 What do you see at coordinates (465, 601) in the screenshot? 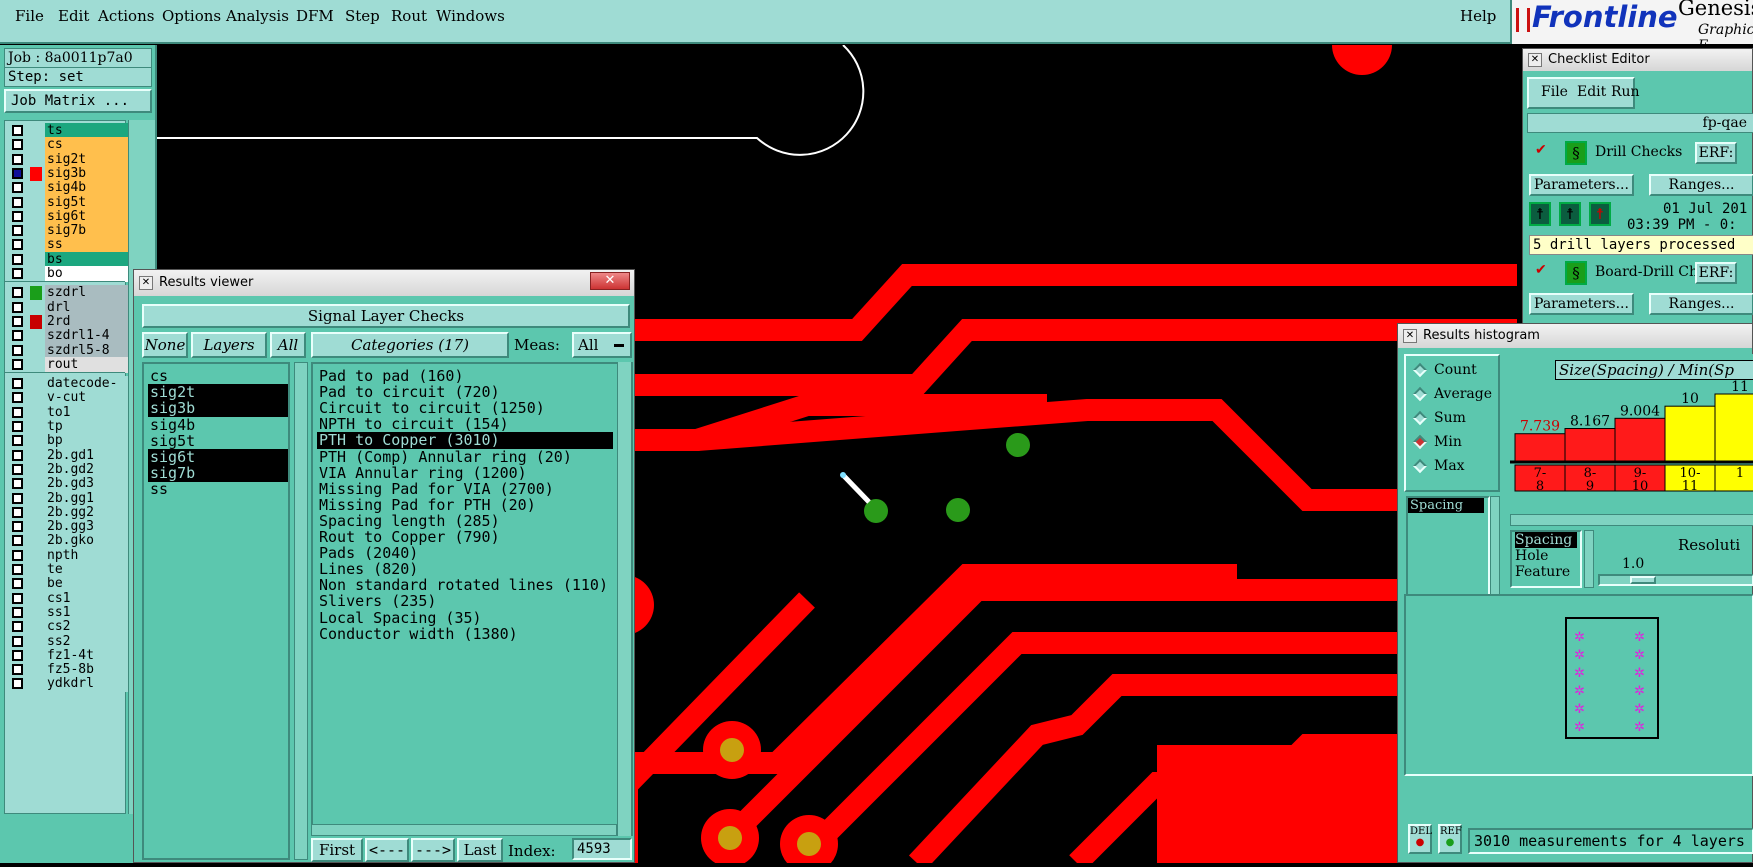
I see `category-item: Slivers (235)` at bounding box center [465, 601].